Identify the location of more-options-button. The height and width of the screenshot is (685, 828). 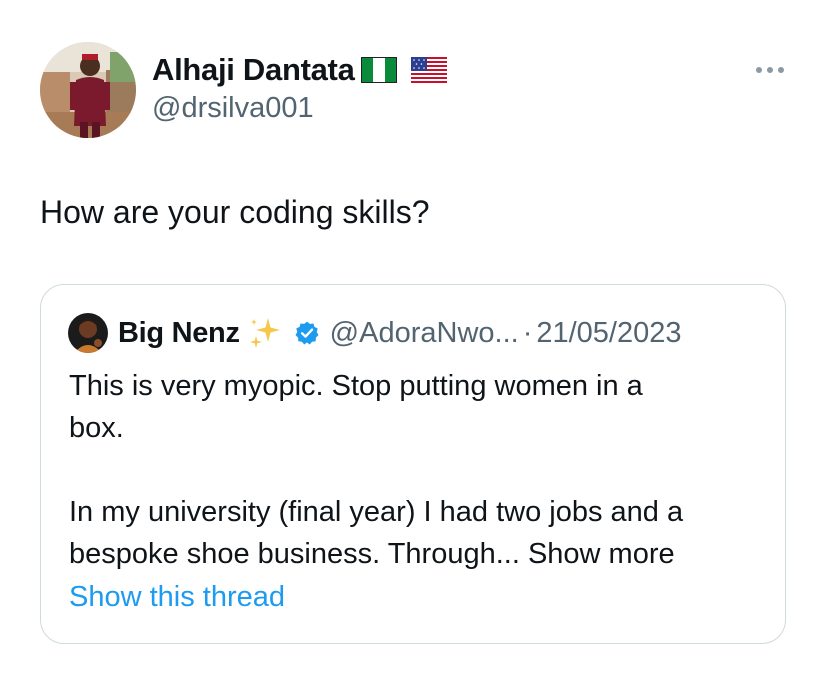
(770, 70).